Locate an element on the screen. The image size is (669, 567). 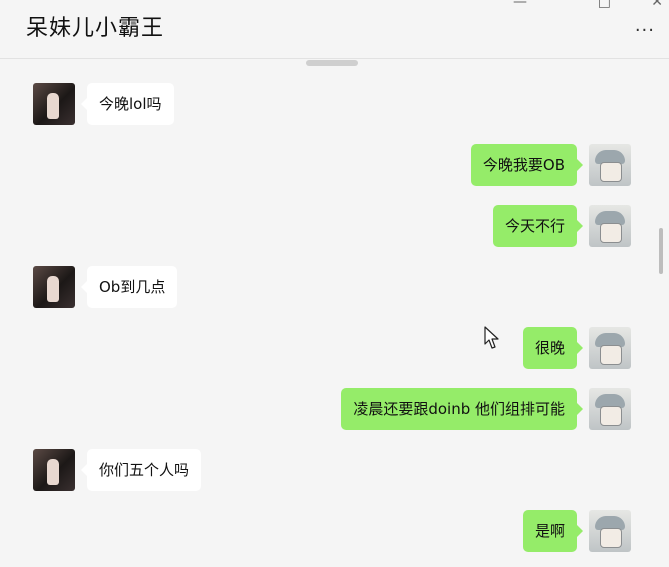
message-bubble: 是啊 is located at coordinates (553, 531).